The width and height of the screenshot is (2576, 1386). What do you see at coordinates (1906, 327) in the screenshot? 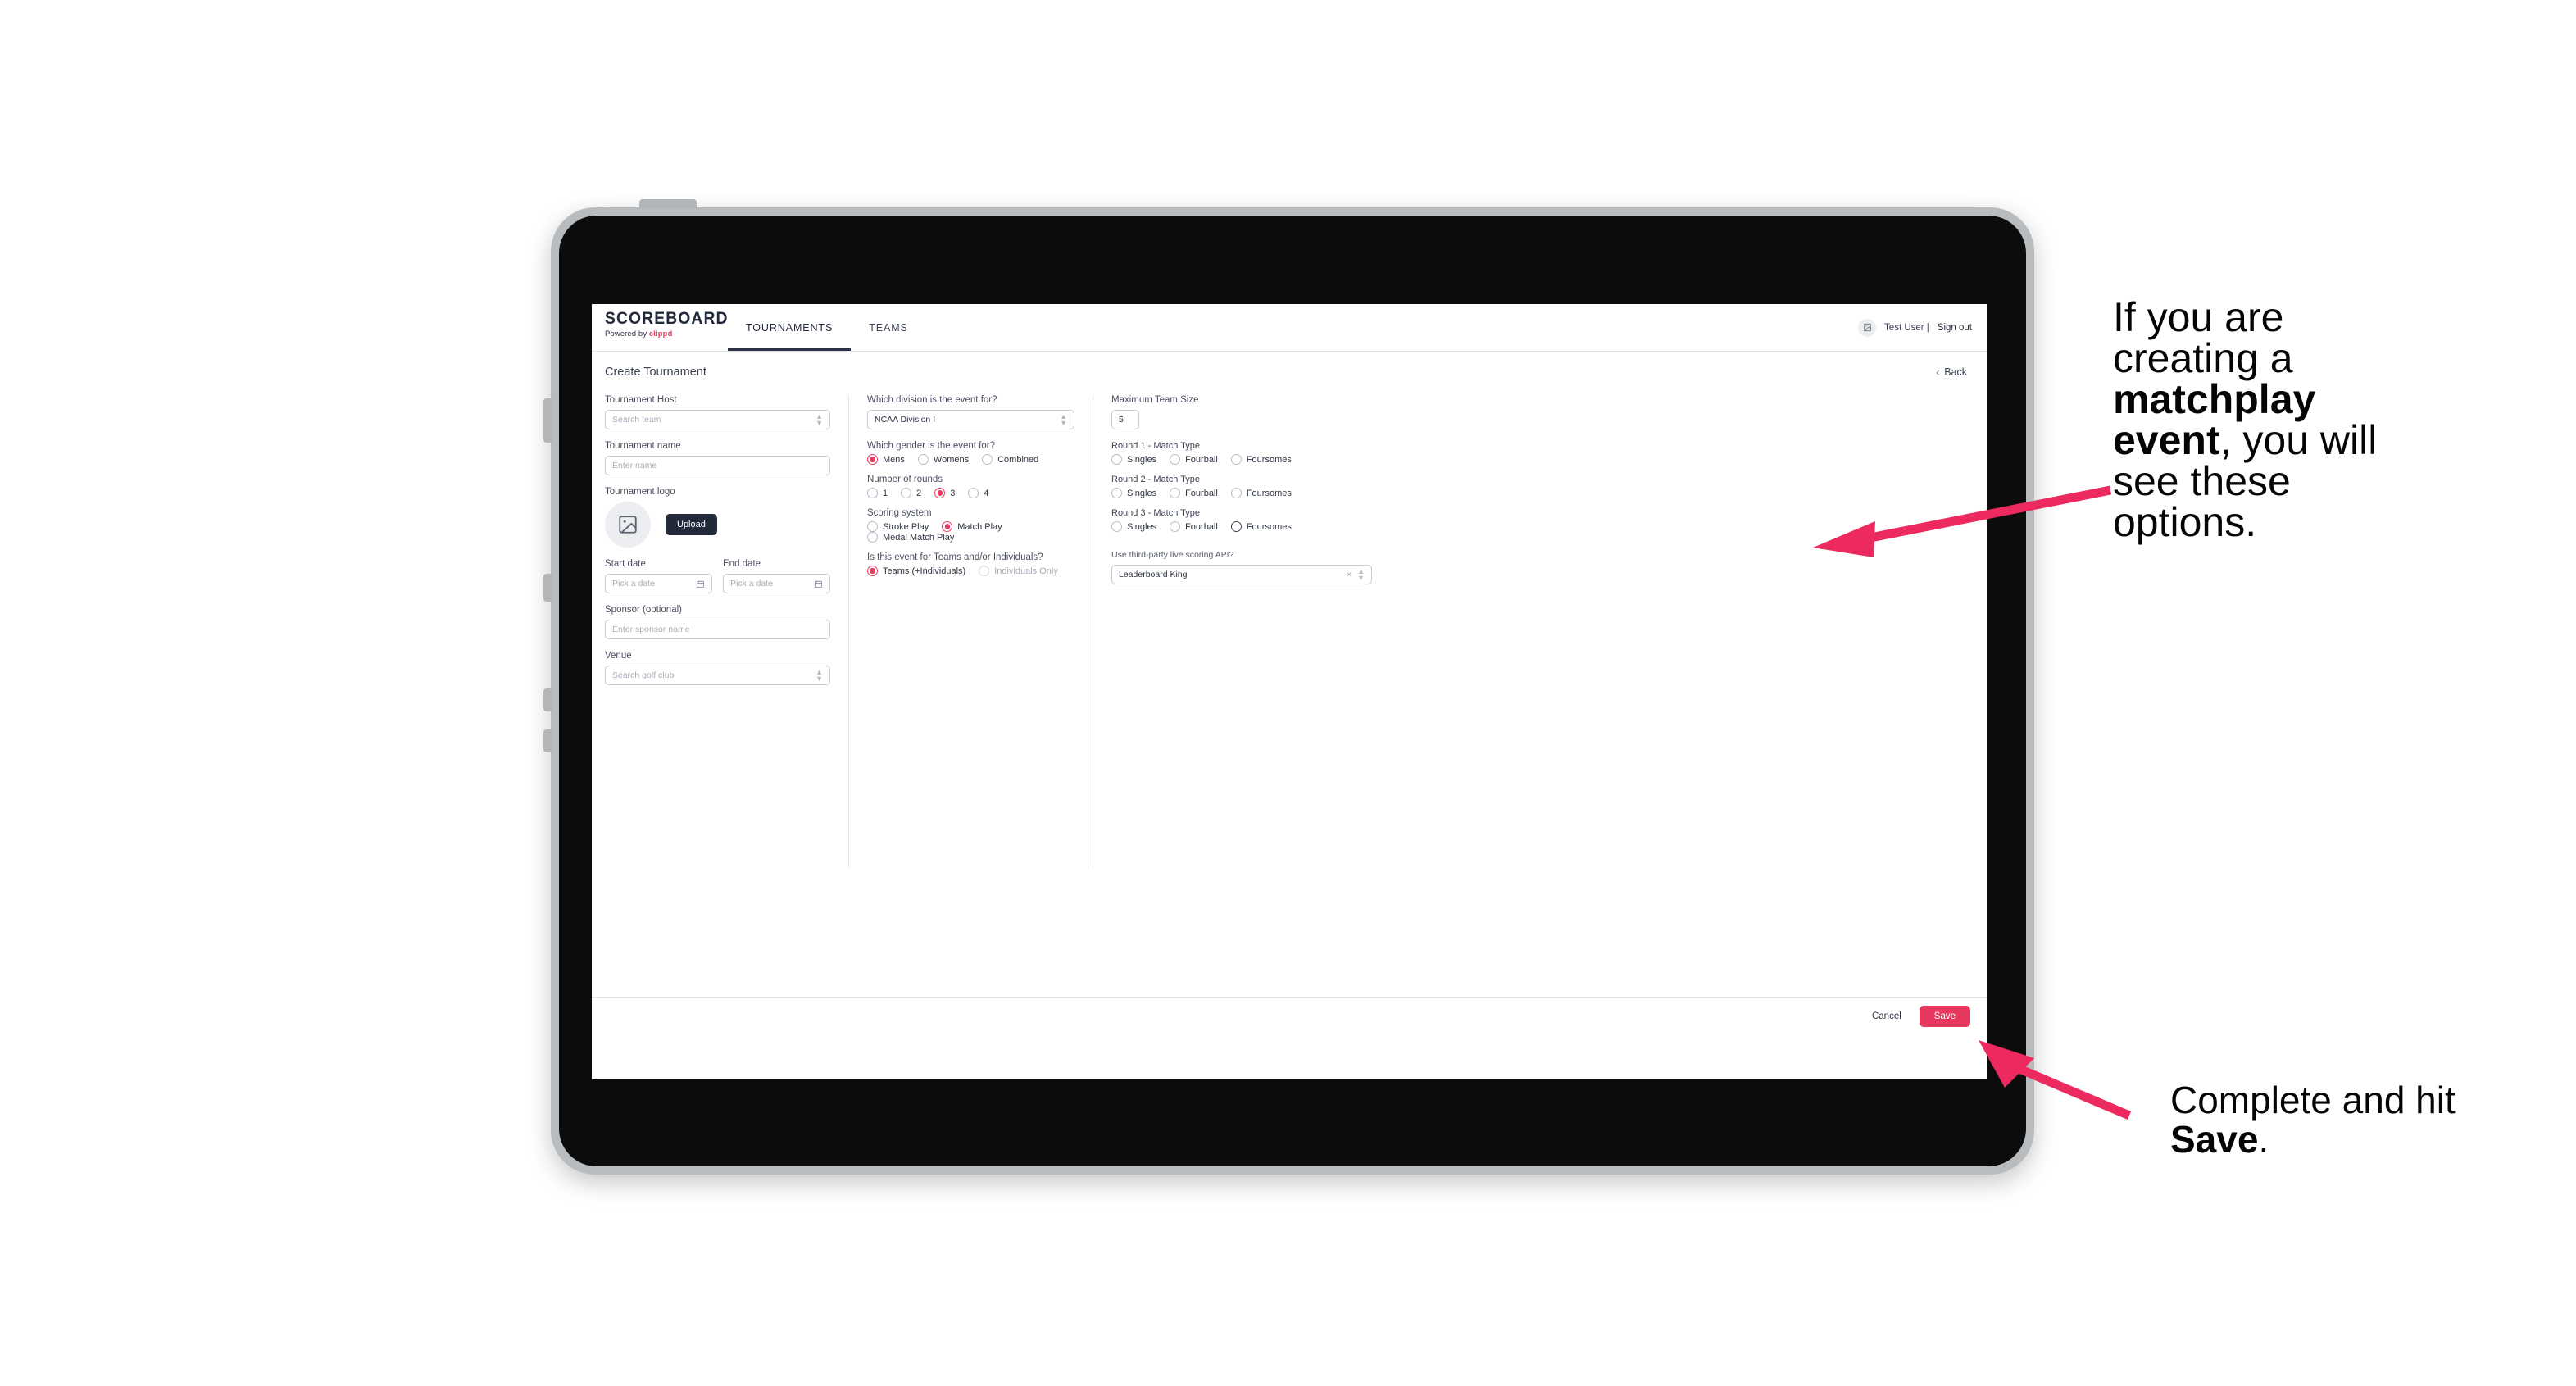
I see `username-label: Test User |` at bounding box center [1906, 327].